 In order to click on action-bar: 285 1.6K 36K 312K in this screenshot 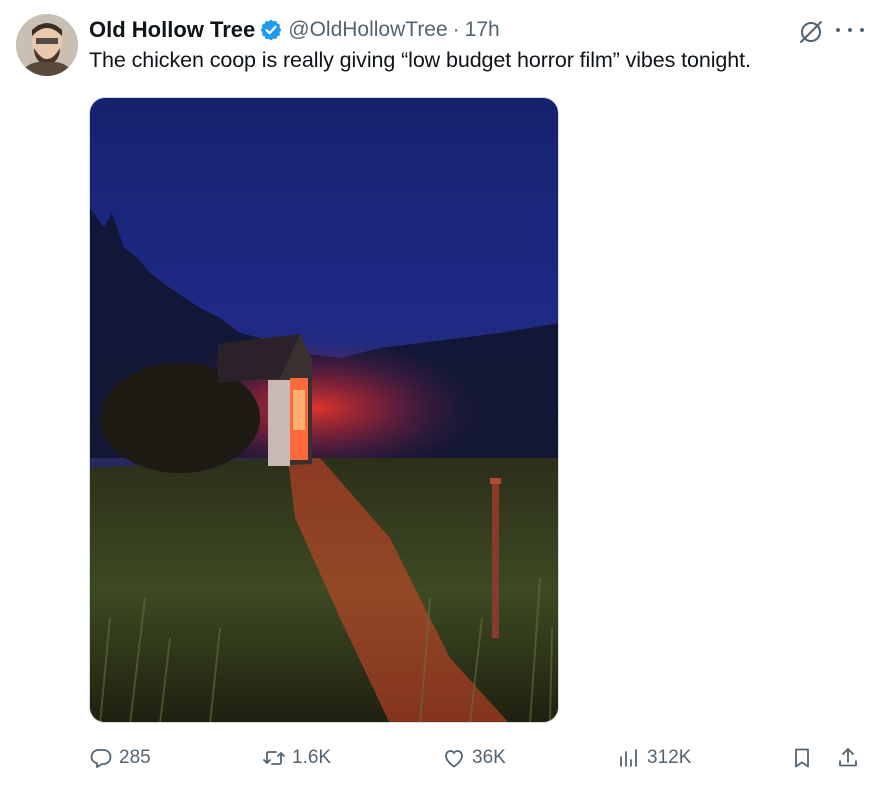, I will do `click(442, 758)`.